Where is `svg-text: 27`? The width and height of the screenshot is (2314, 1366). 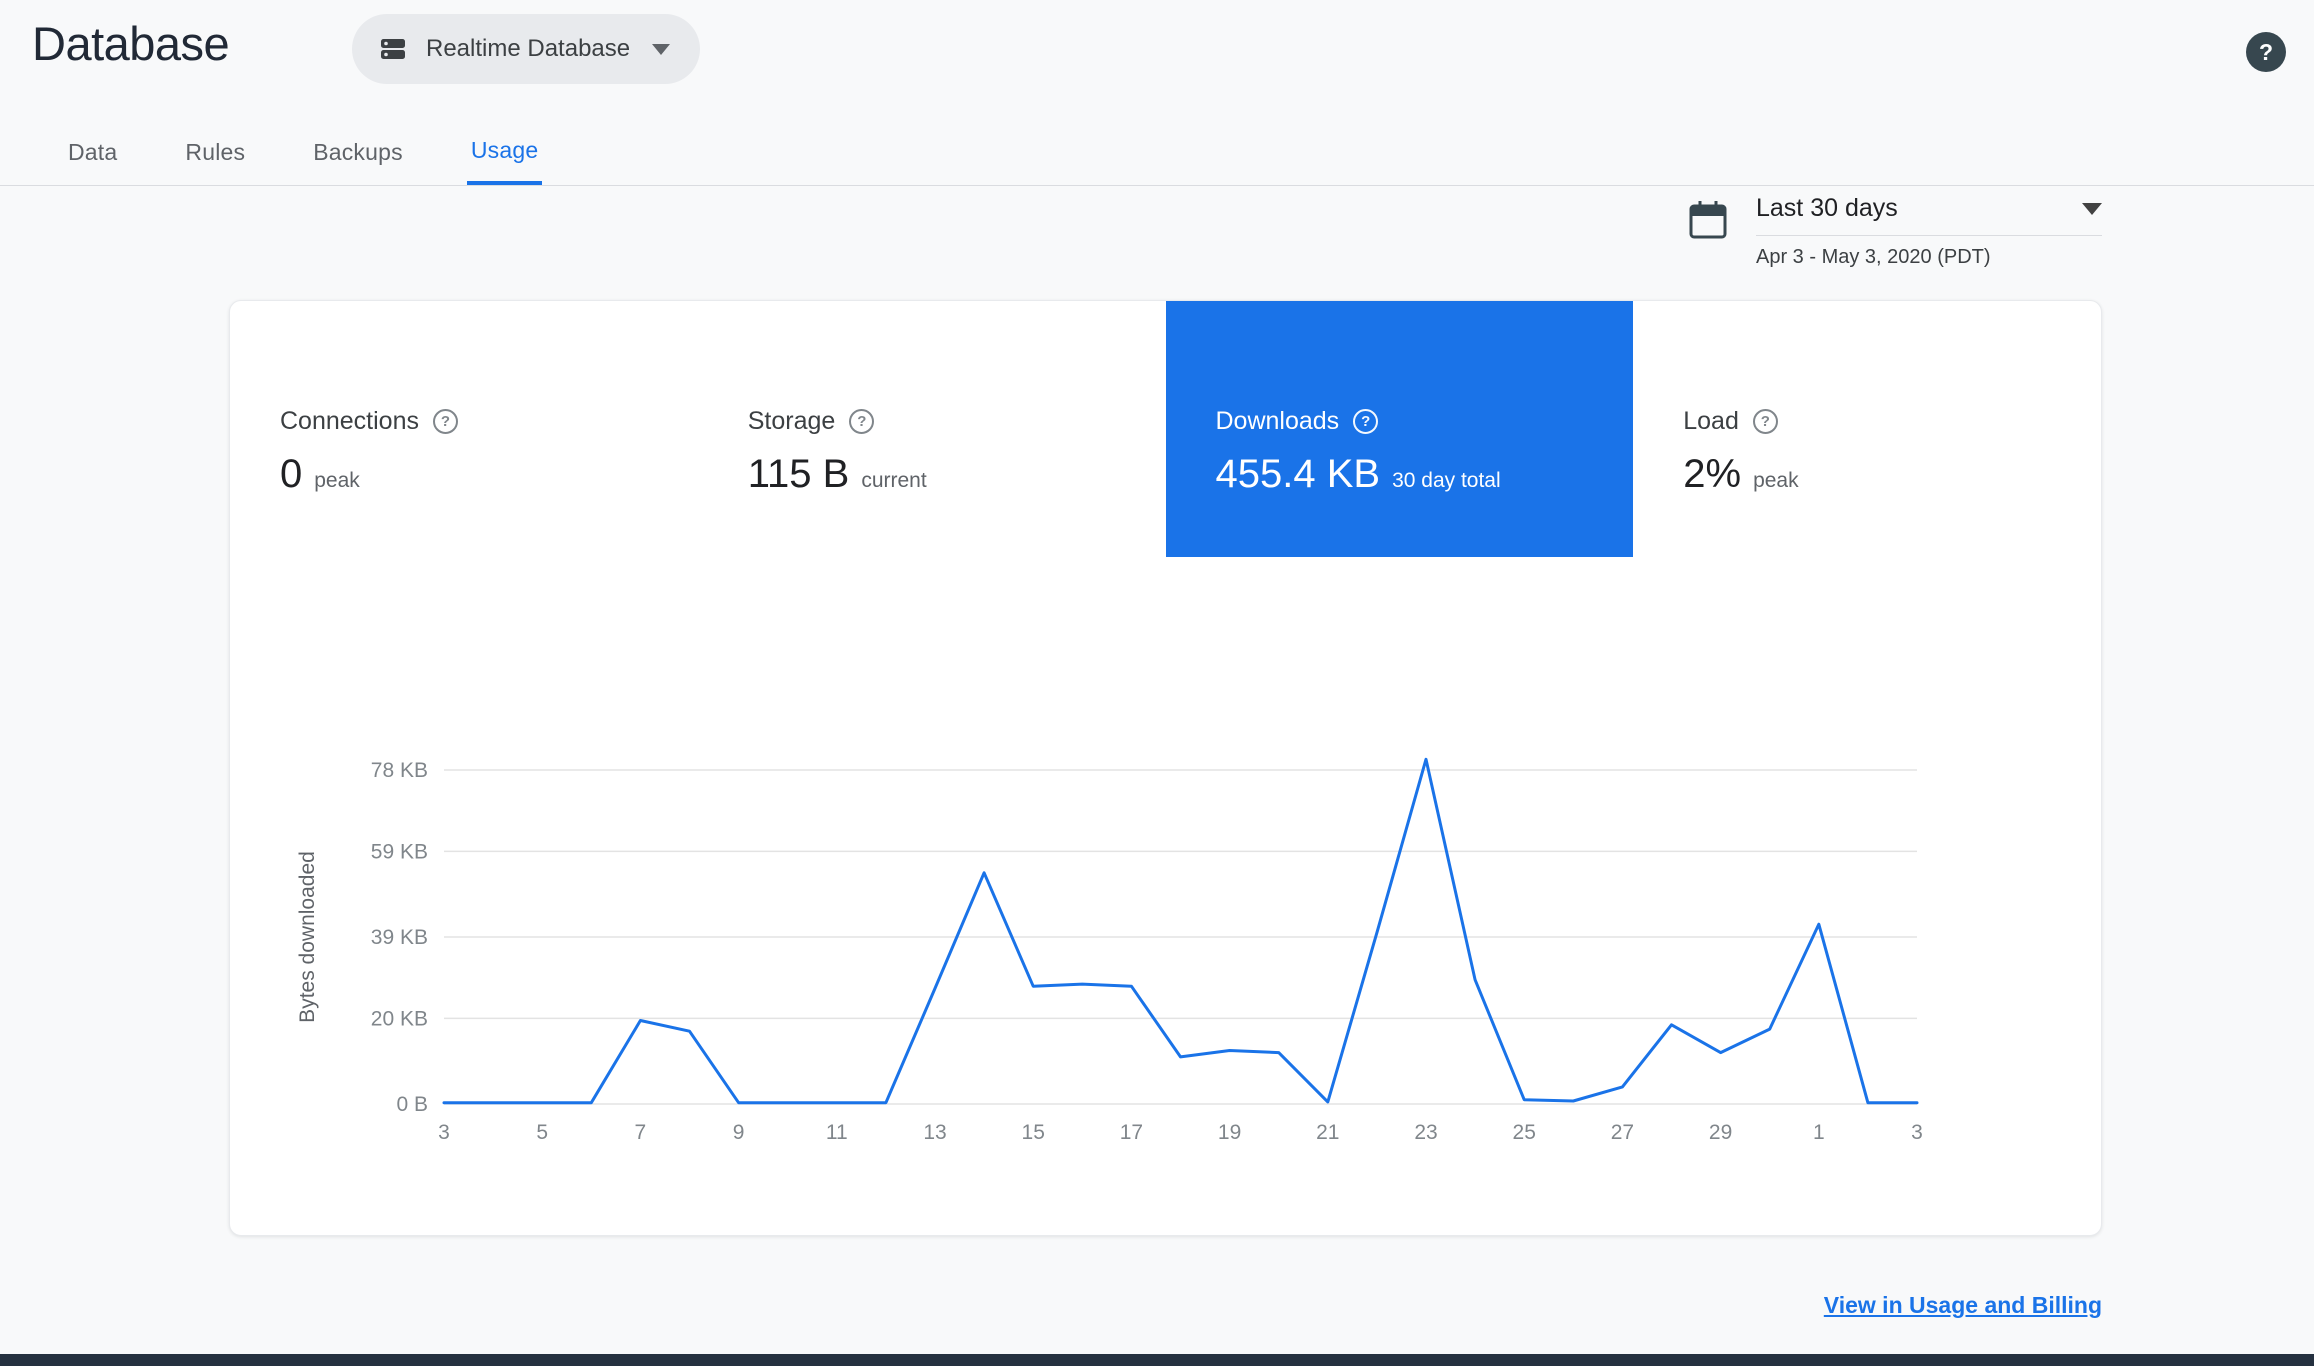
svg-text: 27 is located at coordinates (1622, 1132).